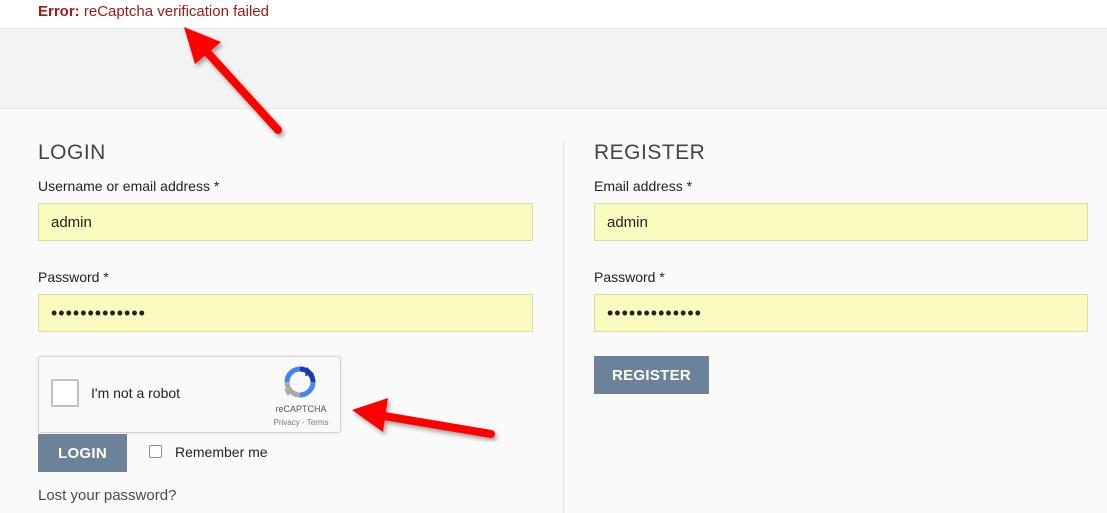 The height and width of the screenshot is (513, 1107). I want to click on error-notice-bar: Error: reCaptcha verification failed, so click(553, 14).